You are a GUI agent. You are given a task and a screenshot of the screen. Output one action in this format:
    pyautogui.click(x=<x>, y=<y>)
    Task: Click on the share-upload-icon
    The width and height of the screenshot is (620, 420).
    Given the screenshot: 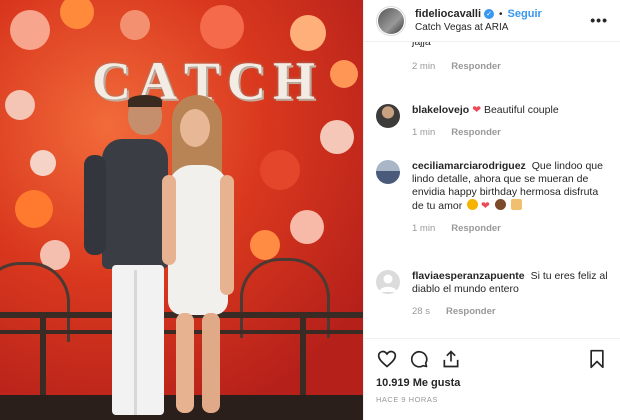 What is the action you would take?
    pyautogui.click(x=451, y=359)
    